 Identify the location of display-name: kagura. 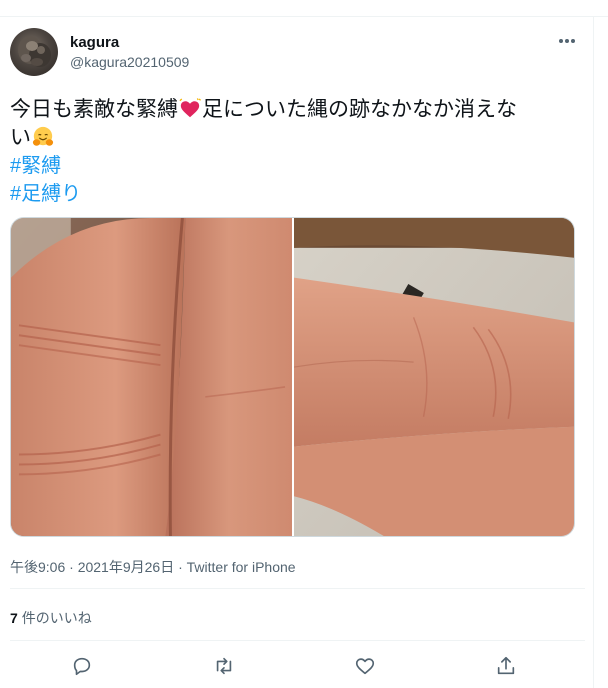
(94, 42).